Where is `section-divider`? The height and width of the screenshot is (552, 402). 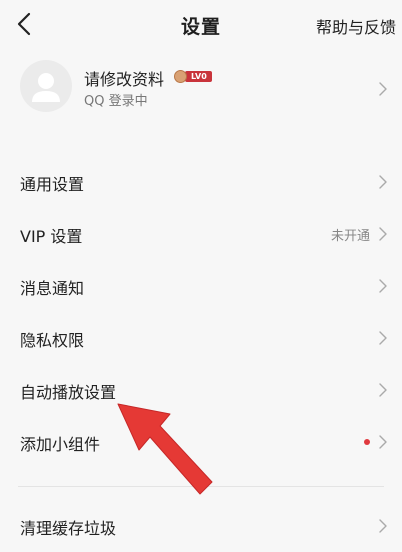 section-divider is located at coordinates (201, 486).